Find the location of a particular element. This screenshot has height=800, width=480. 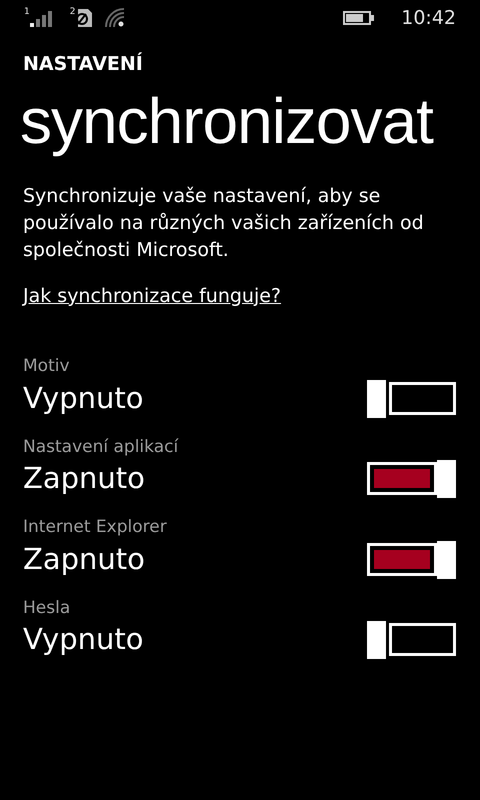

setting-label: Nastavení aplikací is located at coordinates (101, 447).